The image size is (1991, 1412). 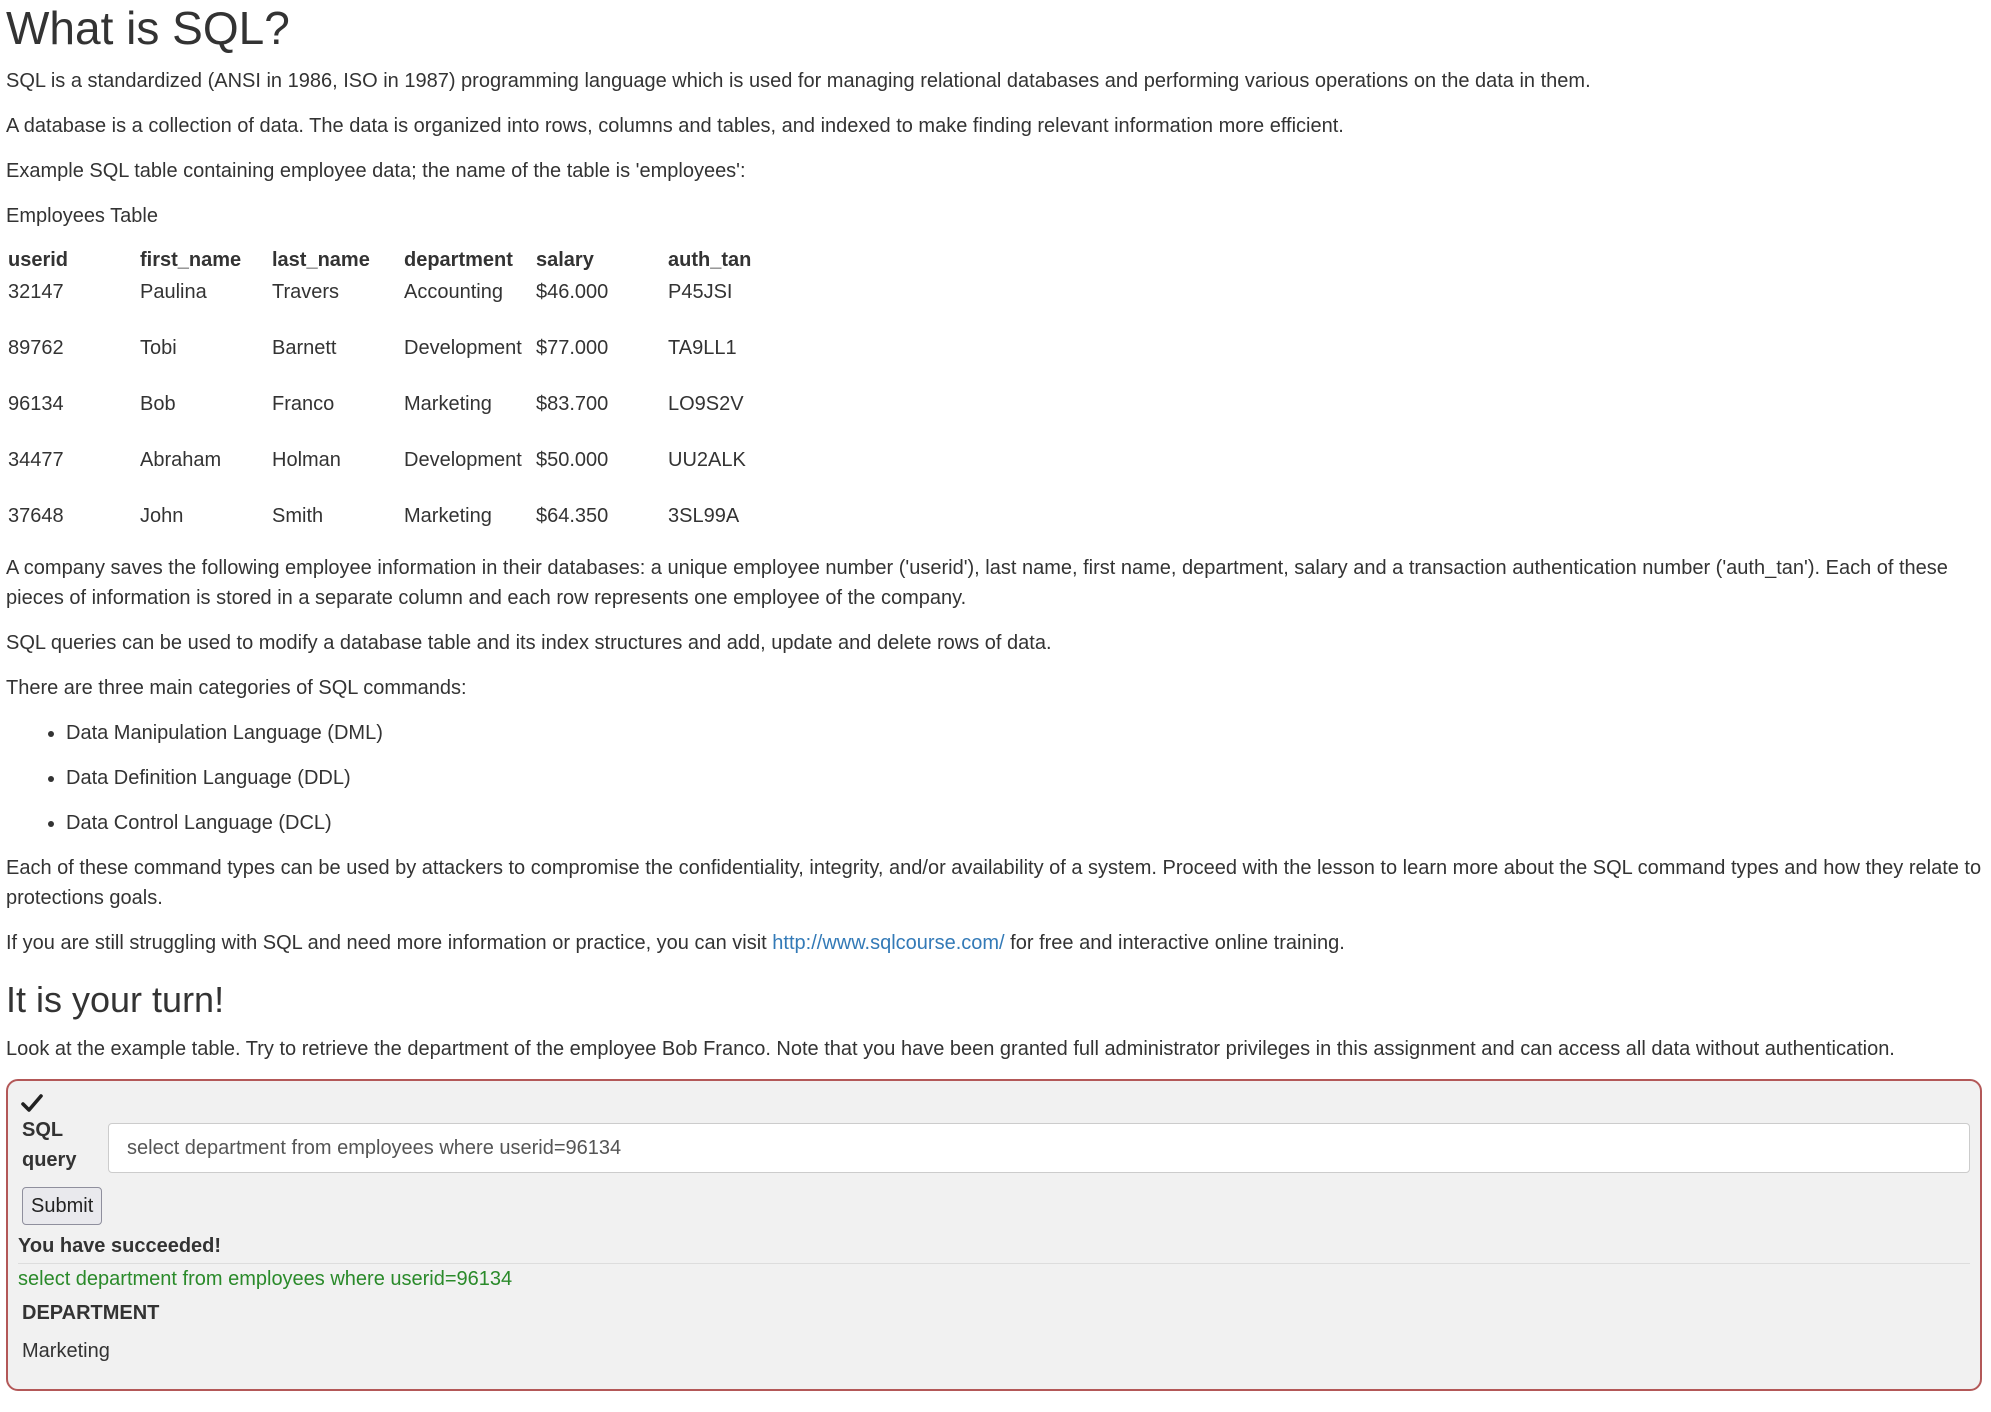 What do you see at coordinates (36, 460) in the screenshot?
I see `cell-userid: 34477` at bounding box center [36, 460].